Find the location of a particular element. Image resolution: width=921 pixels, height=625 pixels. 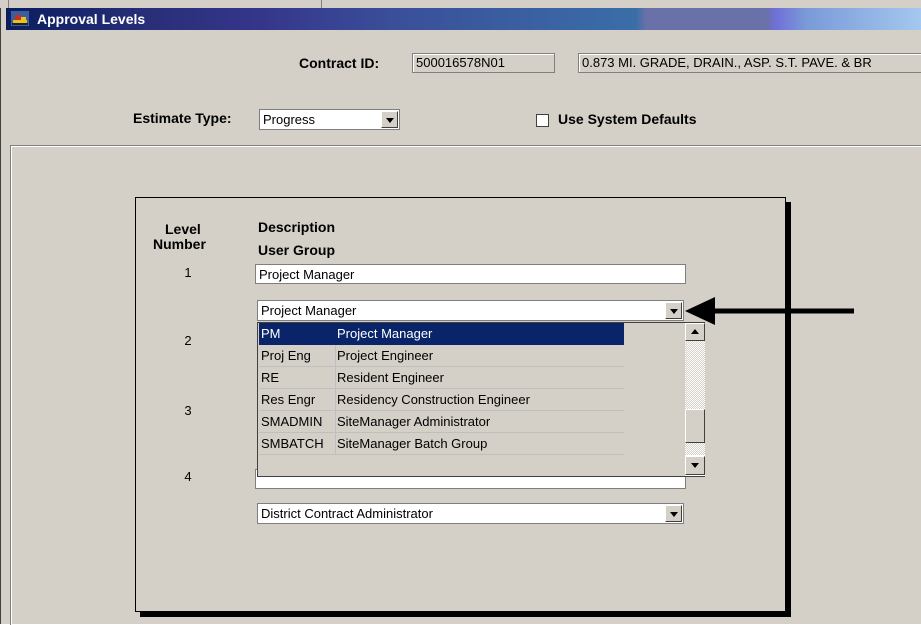

use-system-defaults-checkbox is located at coordinates (542, 120).